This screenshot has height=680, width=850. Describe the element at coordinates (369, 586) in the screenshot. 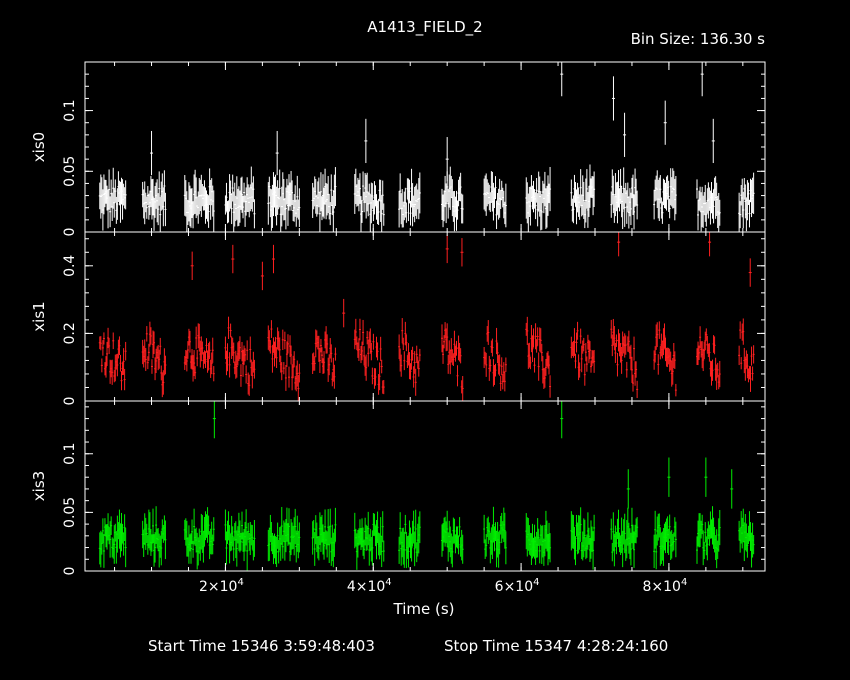

I see `x-tick-label: 4×104` at that location.